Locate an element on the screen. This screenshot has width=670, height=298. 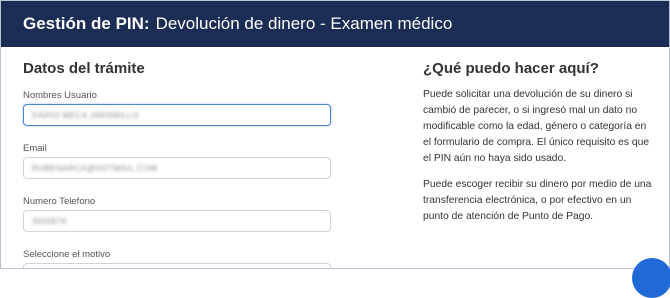
user-name-input: DARIO MECA JARAMILLO is located at coordinates (177, 115).